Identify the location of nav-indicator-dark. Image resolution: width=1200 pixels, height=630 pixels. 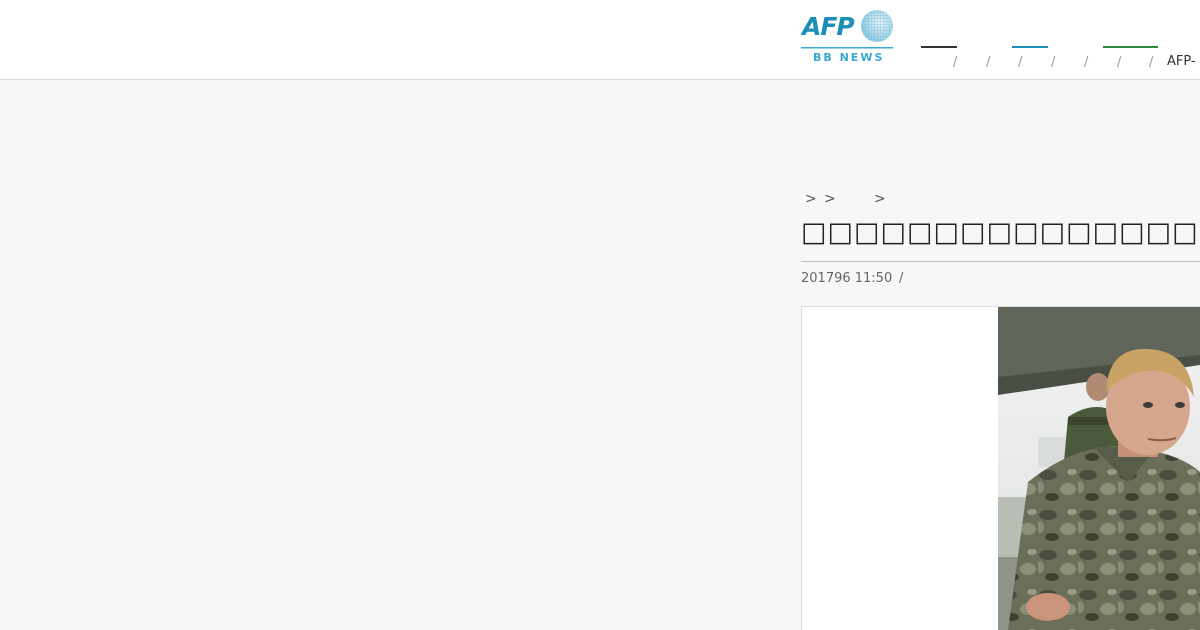
(939, 47).